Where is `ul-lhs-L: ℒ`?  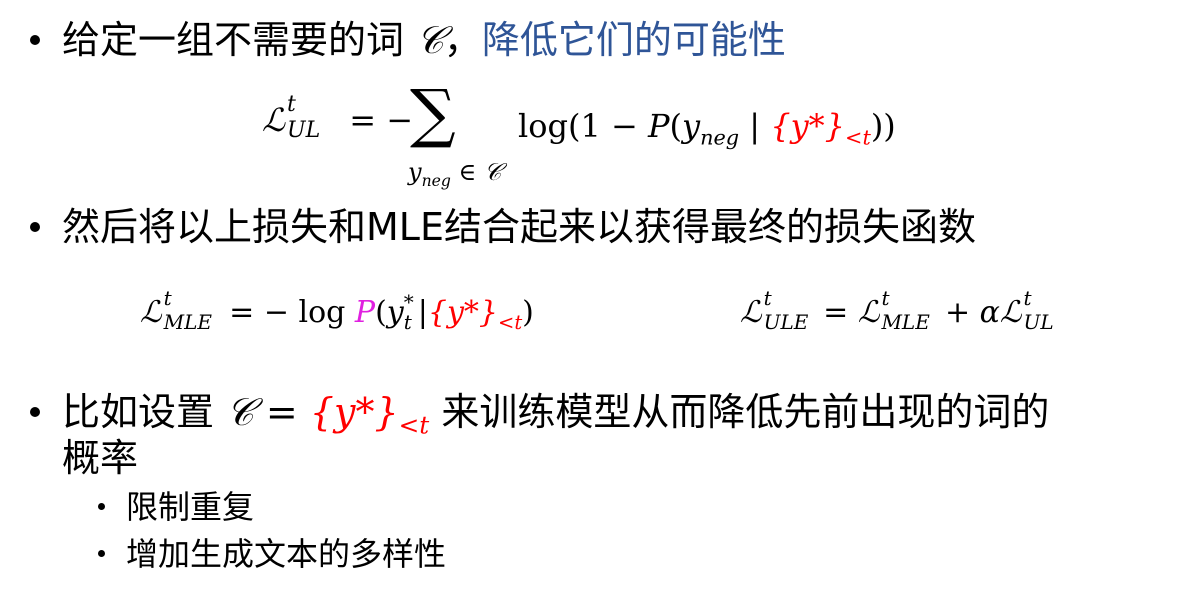 ul-lhs-L: ℒ is located at coordinates (274, 120).